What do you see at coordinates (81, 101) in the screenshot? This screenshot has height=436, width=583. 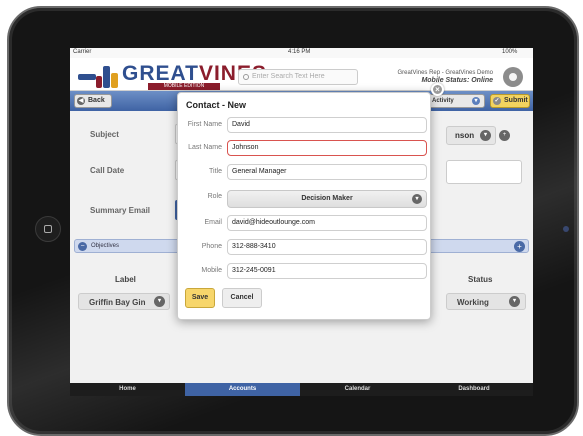 I see `back-arrow-icon: ◀` at bounding box center [81, 101].